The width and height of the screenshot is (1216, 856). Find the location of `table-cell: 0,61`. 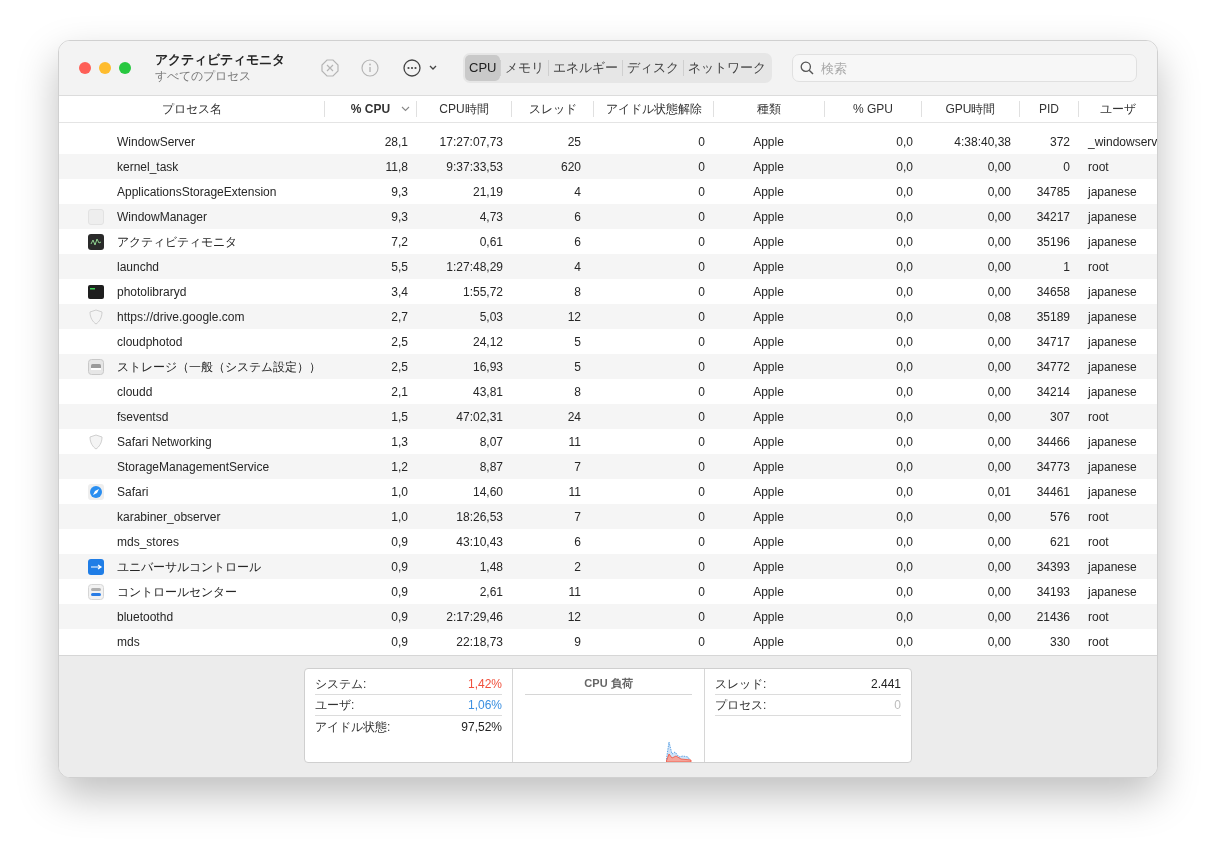

table-cell: 0,61 is located at coordinates (491, 241).